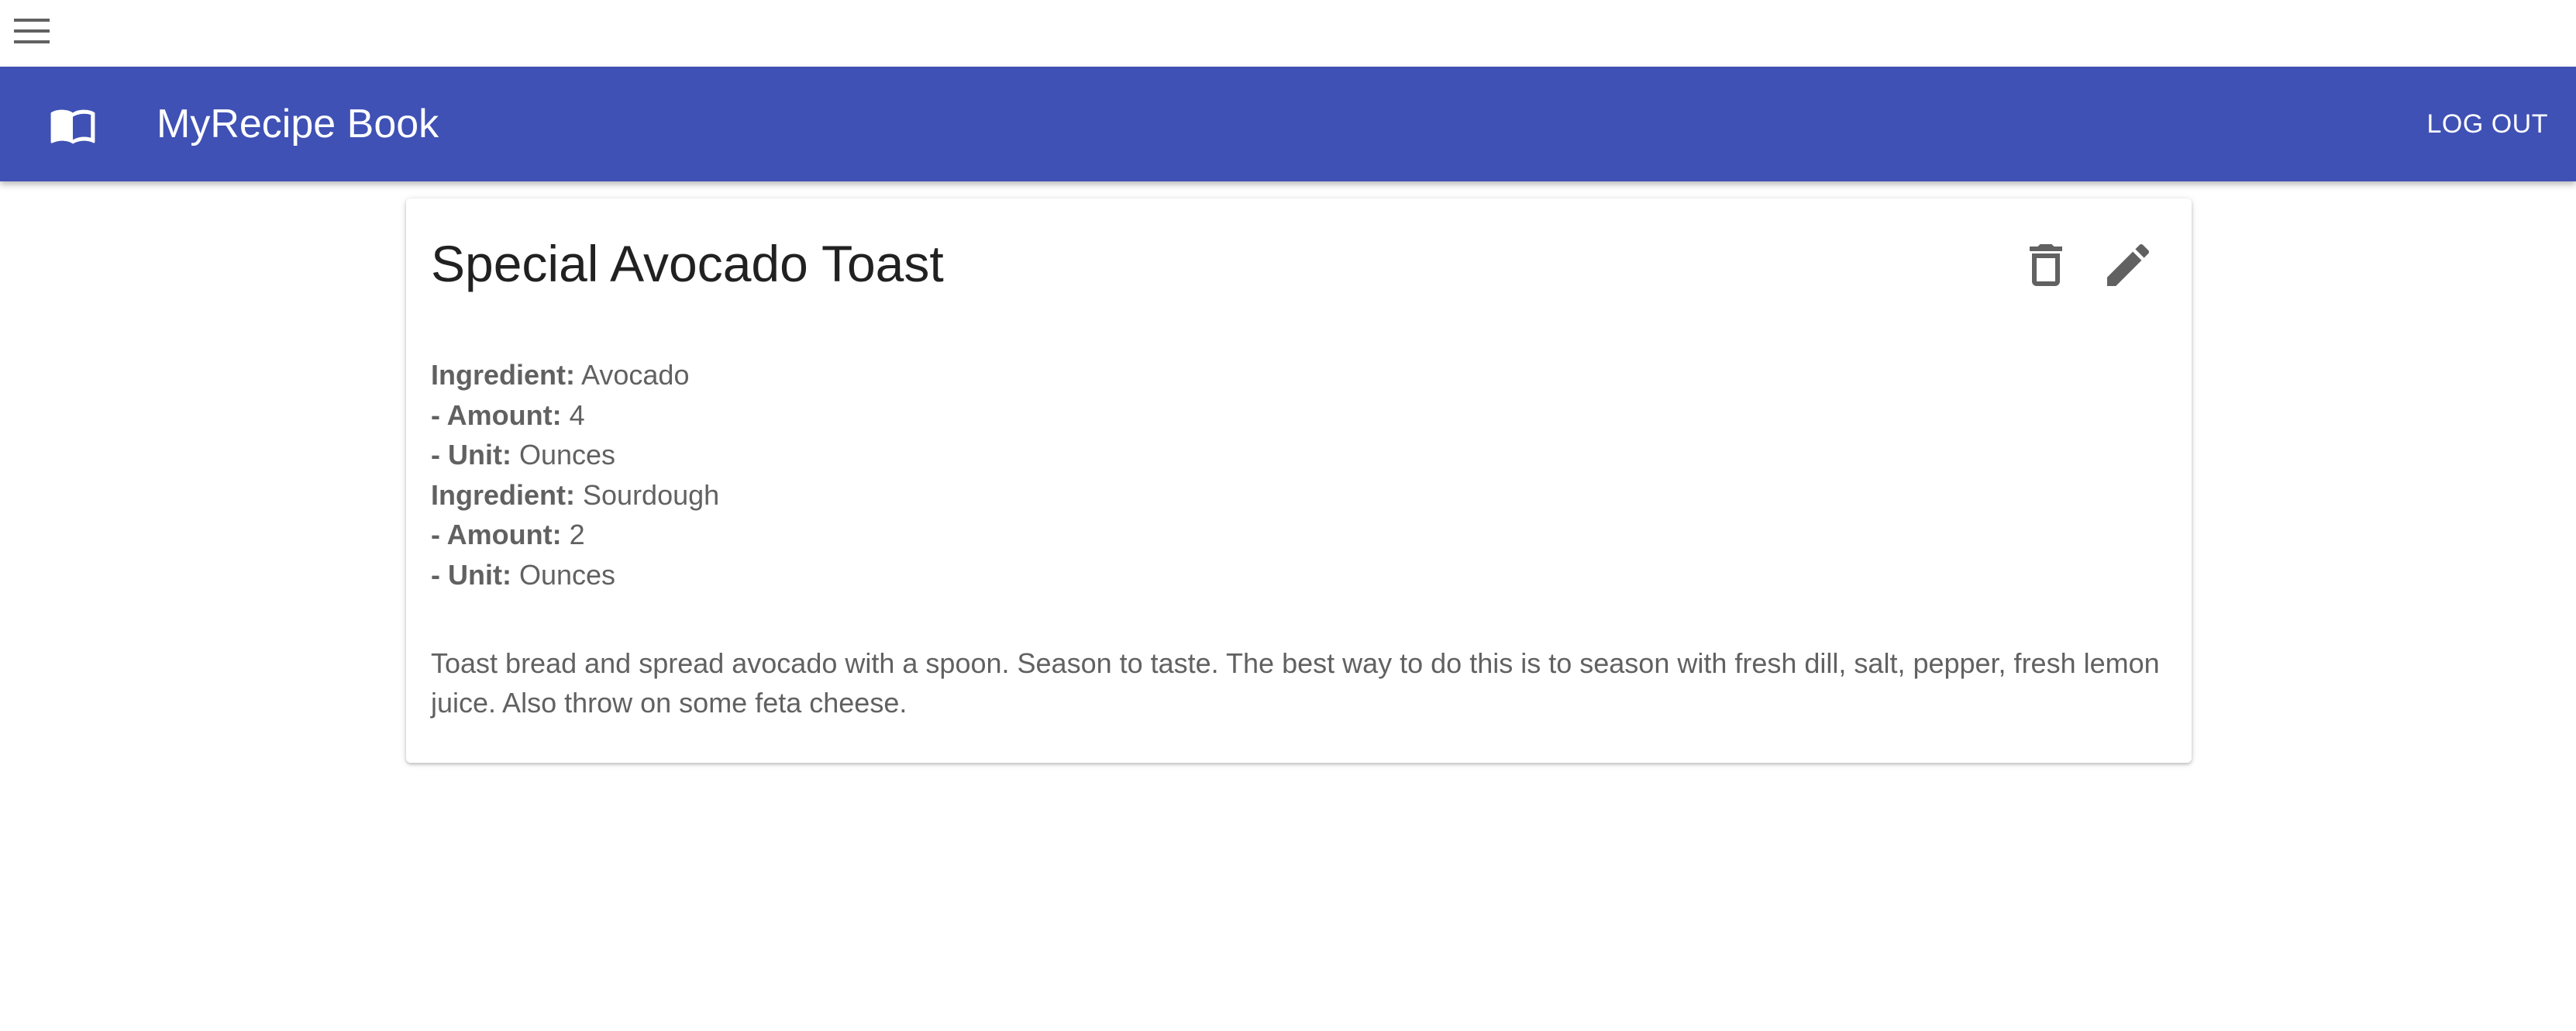 The image size is (2576, 1031). I want to click on recipe-title: Special Avocado Toast, so click(687, 263).